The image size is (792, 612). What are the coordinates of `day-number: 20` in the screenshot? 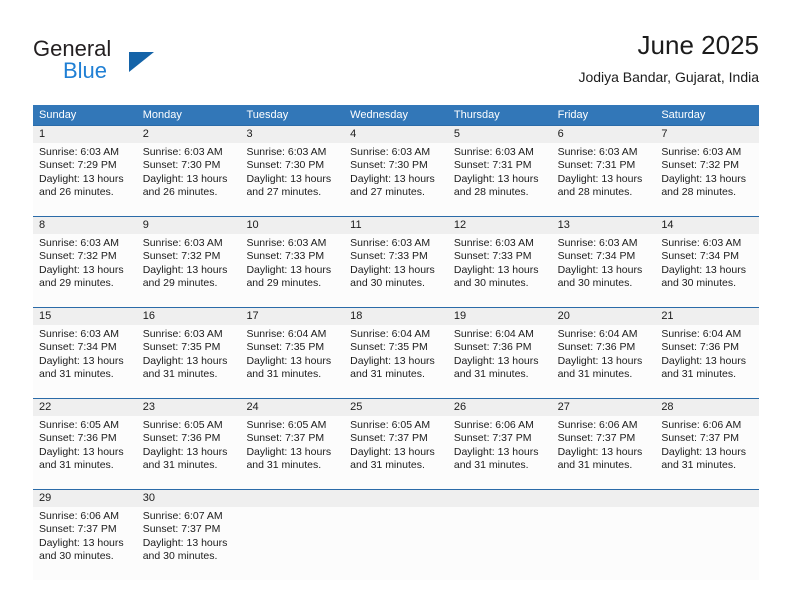 It's located at (604, 316).